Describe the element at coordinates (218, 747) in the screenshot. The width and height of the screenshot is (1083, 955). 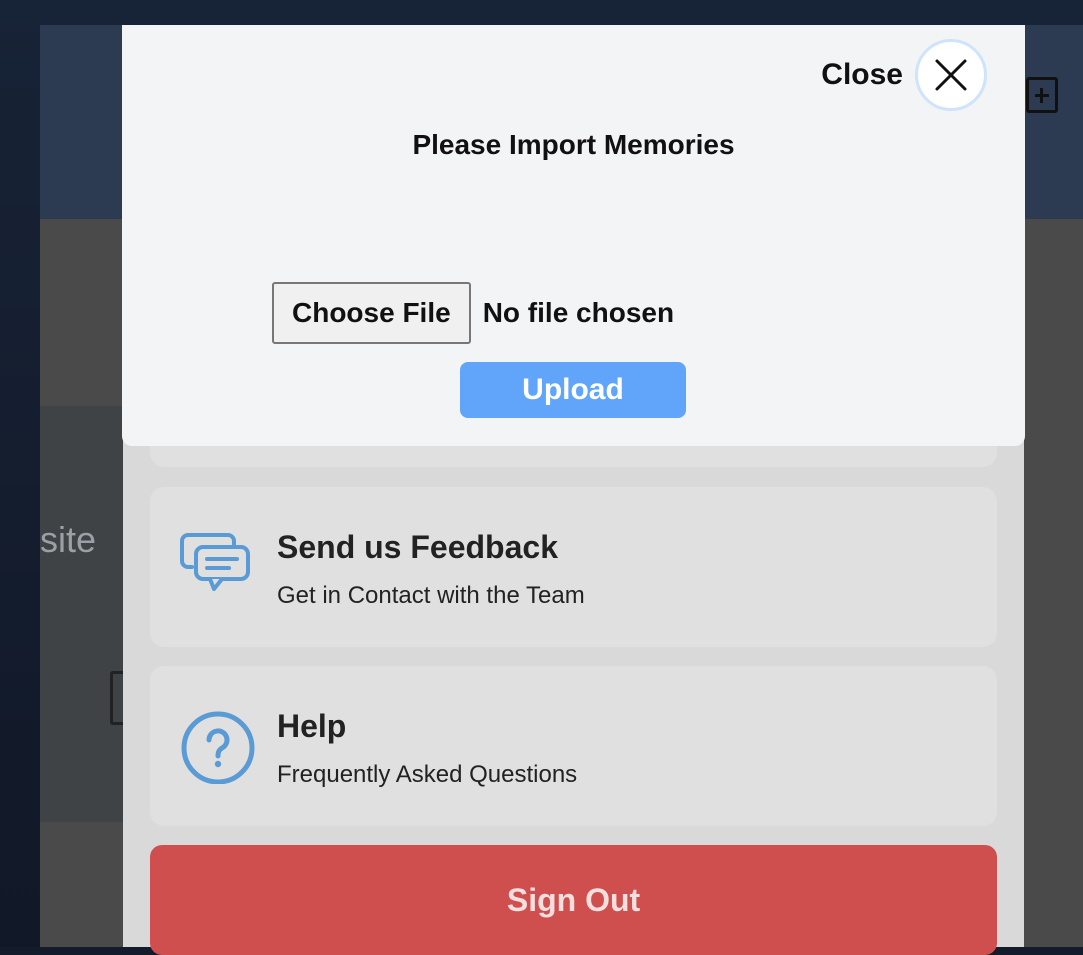
I see `question-circle-icon` at that location.